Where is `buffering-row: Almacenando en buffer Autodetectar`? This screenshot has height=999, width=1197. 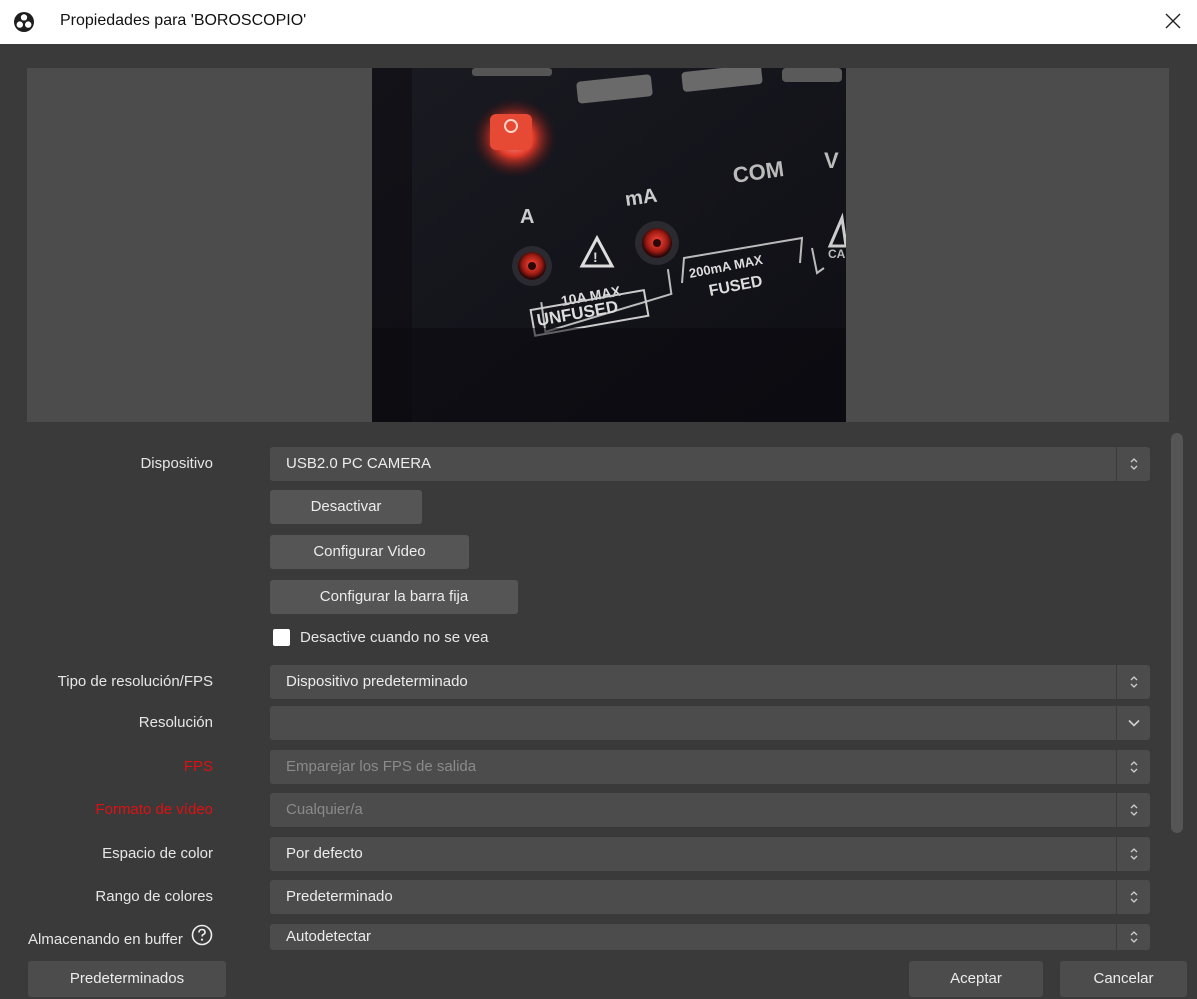
buffering-row: Almacenando en buffer Autodetectar is located at coordinates (576, 937).